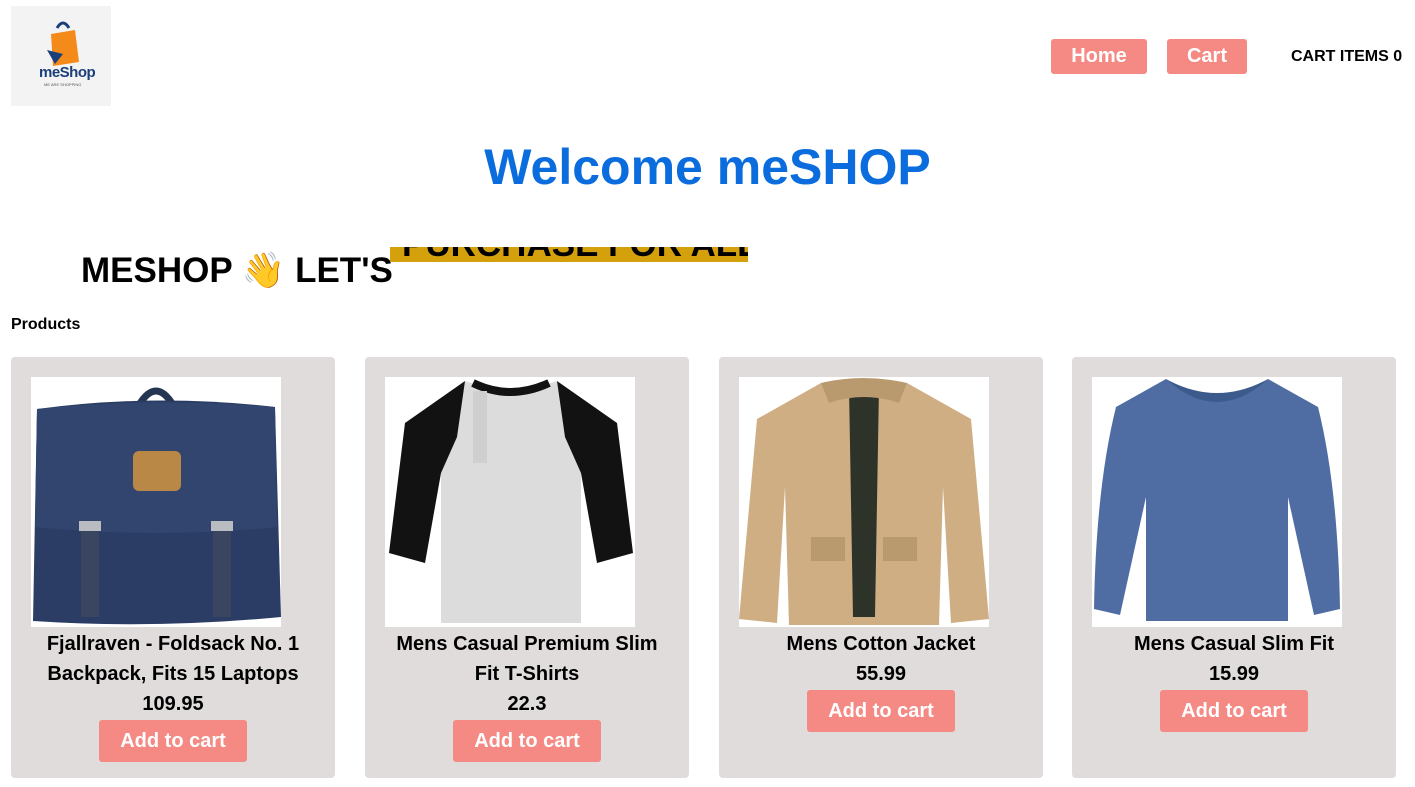  What do you see at coordinates (63, 84) in the screenshot?
I see `logo-tagline: ME ARE SHOPPING` at bounding box center [63, 84].